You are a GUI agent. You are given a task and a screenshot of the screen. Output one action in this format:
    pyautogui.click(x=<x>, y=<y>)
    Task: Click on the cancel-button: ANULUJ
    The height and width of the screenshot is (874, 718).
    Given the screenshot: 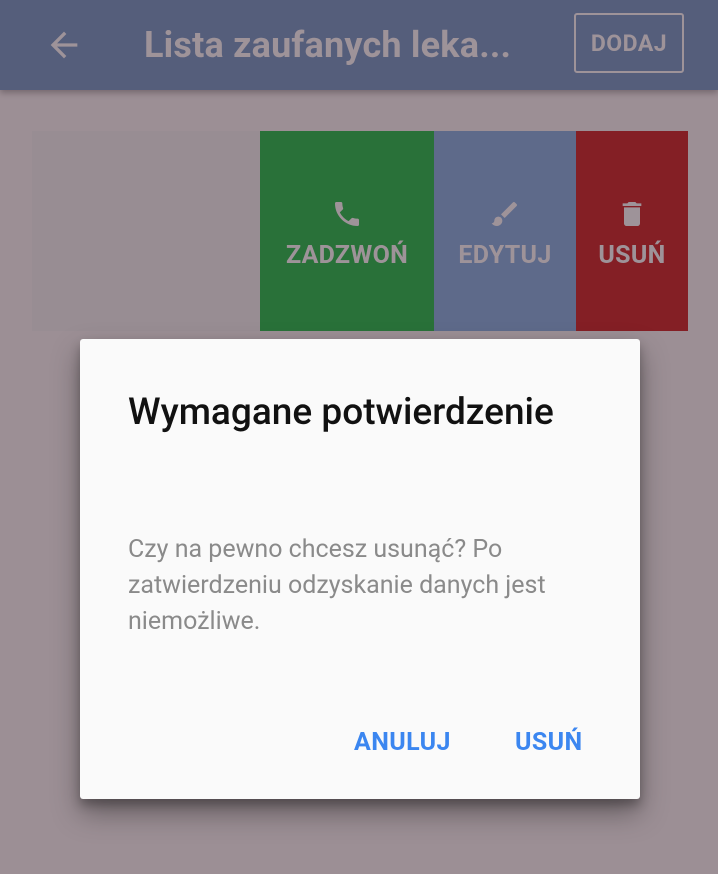 What is the action you would take?
    pyautogui.click(x=402, y=743)
    